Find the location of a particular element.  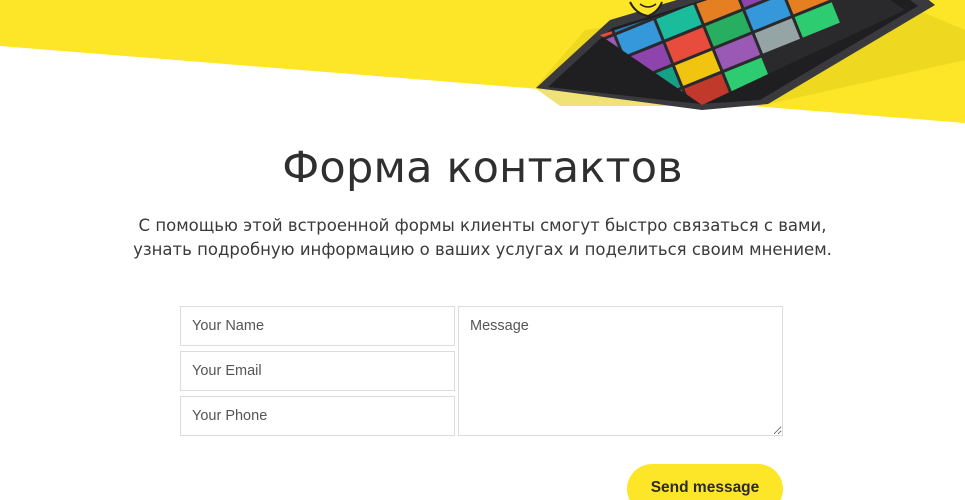

message-field is located at coordinates (620, 371).